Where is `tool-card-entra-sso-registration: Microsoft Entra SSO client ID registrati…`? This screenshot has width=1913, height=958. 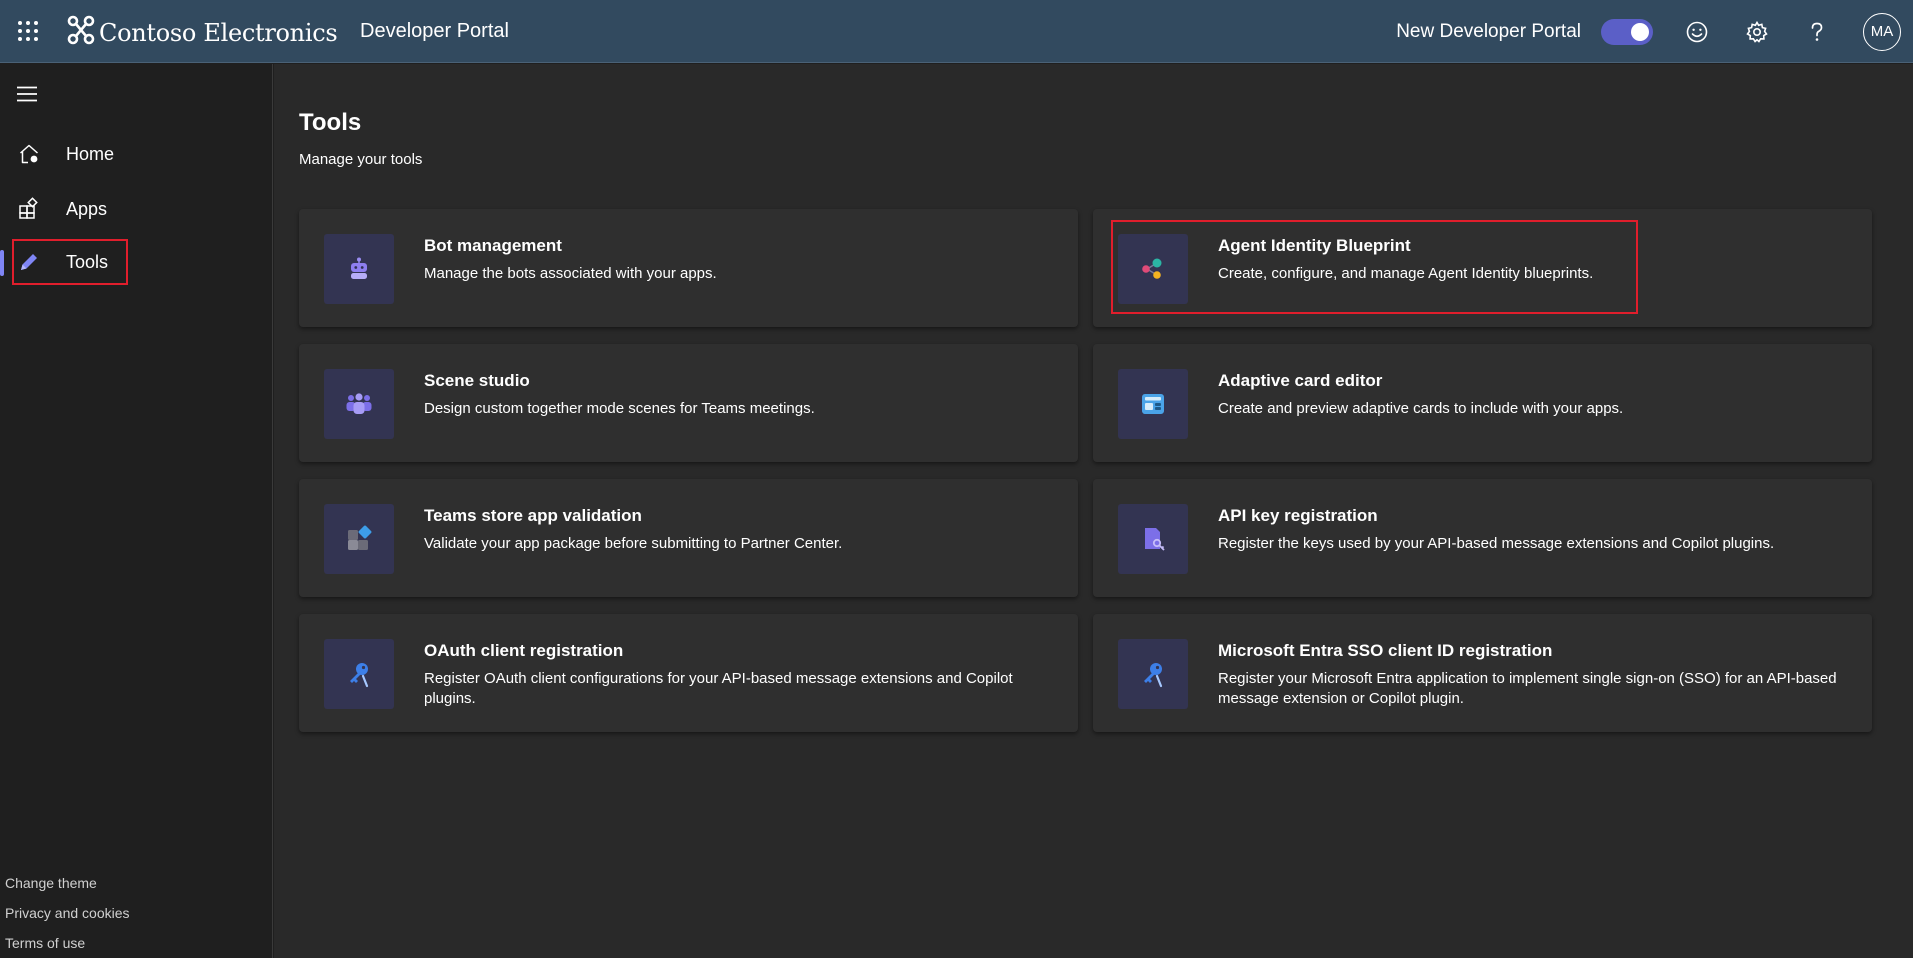 tool-card-entra-sso-registration: Microsoft Entra SSO client ID registrati… is located at coordinates (1482, 673).